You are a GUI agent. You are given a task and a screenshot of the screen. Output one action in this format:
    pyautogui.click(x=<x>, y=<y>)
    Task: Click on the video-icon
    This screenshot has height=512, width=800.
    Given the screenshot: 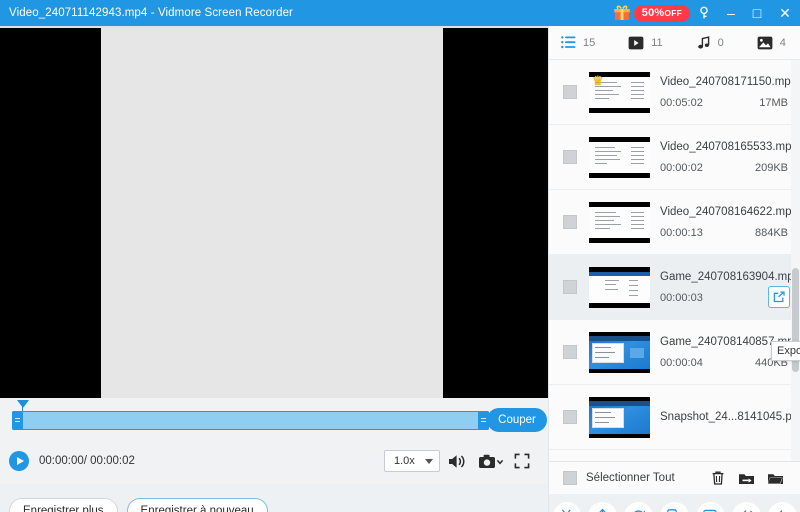 What is the action you would take?
    pyautogui.click(x=636, y=42)
    